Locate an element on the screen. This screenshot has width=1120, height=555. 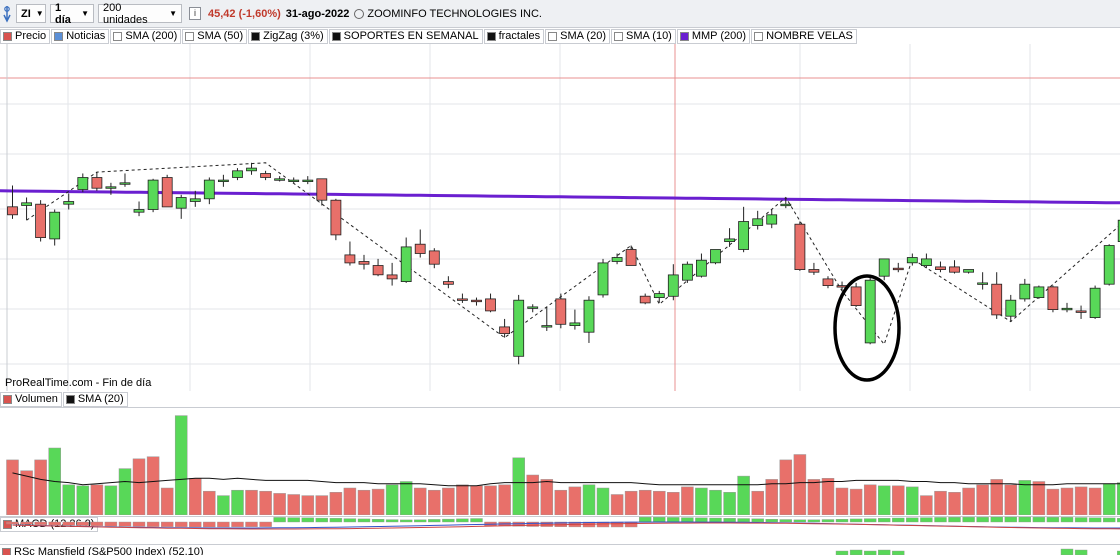
price-change: 45,42 (-1,60%) is located at coordinates (244, 14).